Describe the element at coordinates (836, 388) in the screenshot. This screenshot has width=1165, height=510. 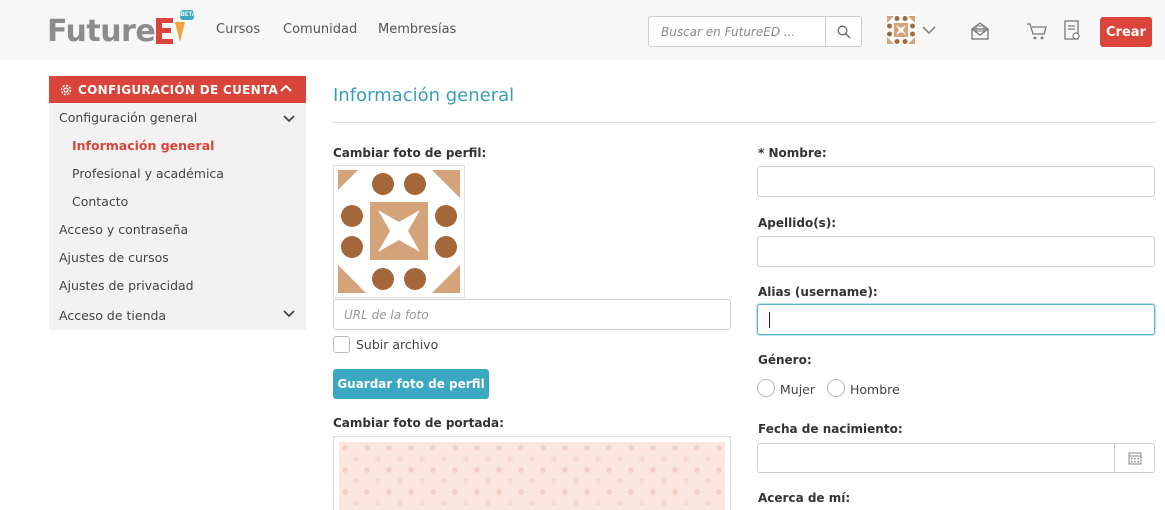
I see `gender-radio-hombre` at that location.